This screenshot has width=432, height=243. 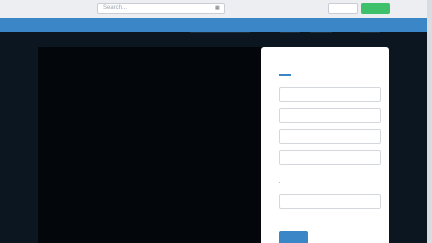 What do you see at coordinates (429, 121) in the screenshot?
I see `scrollbar` at bounding box center [429, 121].